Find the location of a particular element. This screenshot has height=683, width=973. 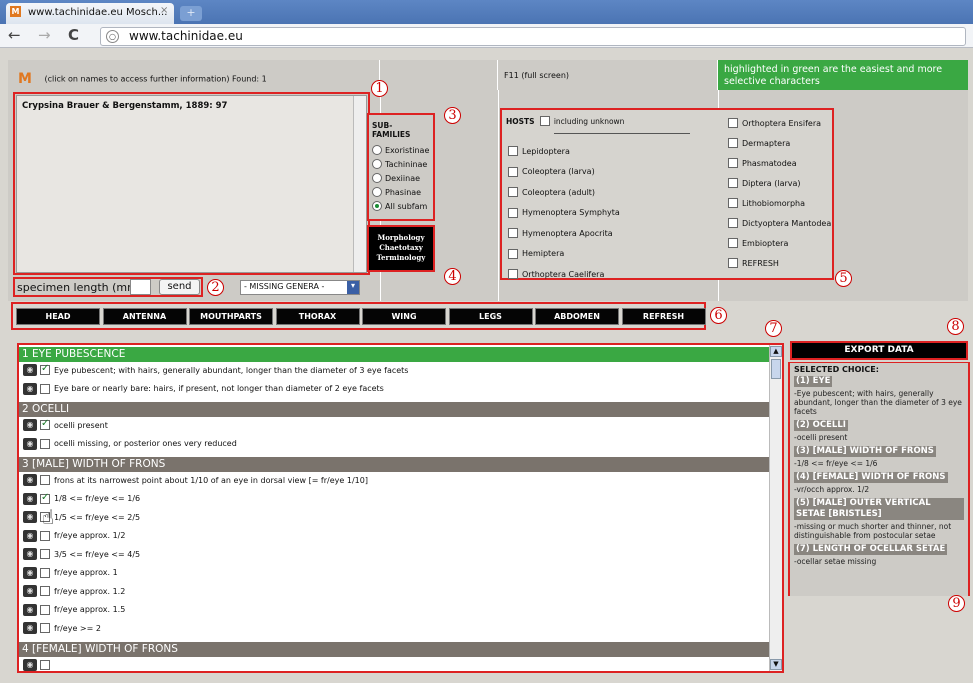

tab-head: HEAD is located at coordinates (58, 316).